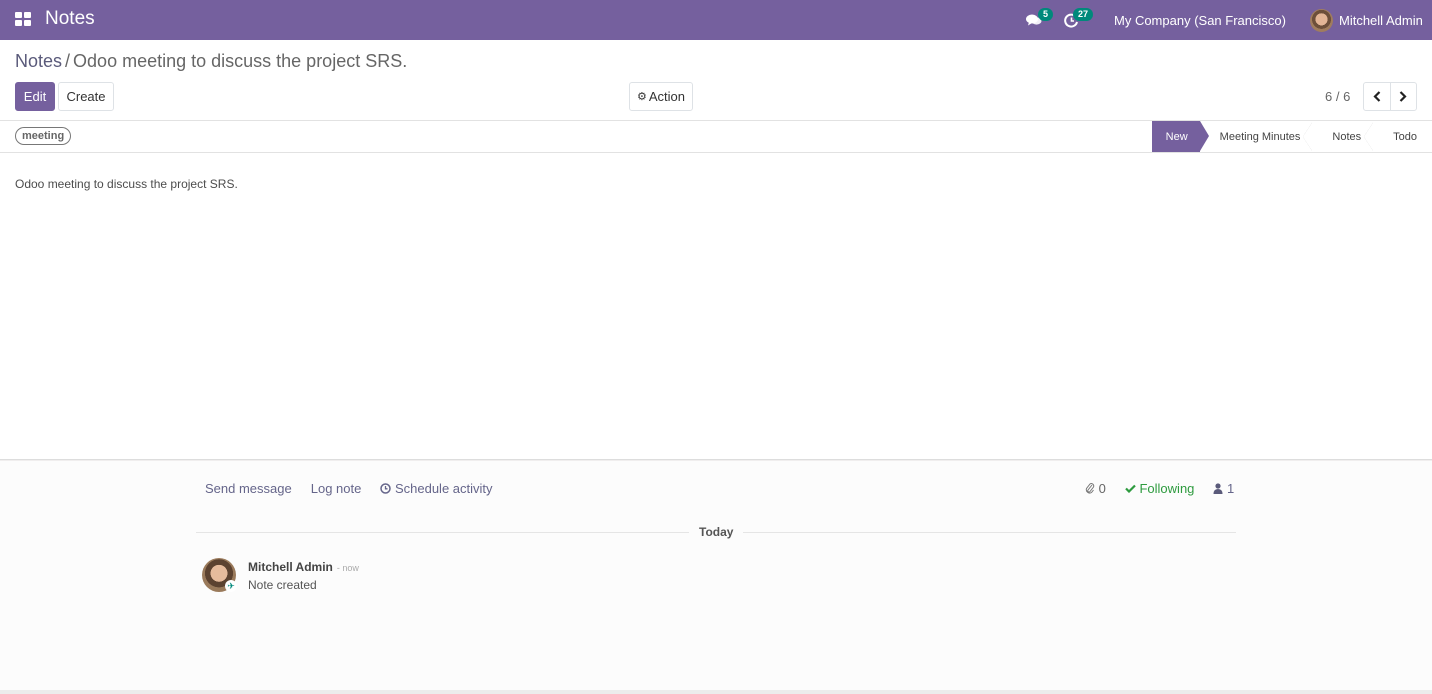  I want to click on pager-previous-button, so click(1377, 96).